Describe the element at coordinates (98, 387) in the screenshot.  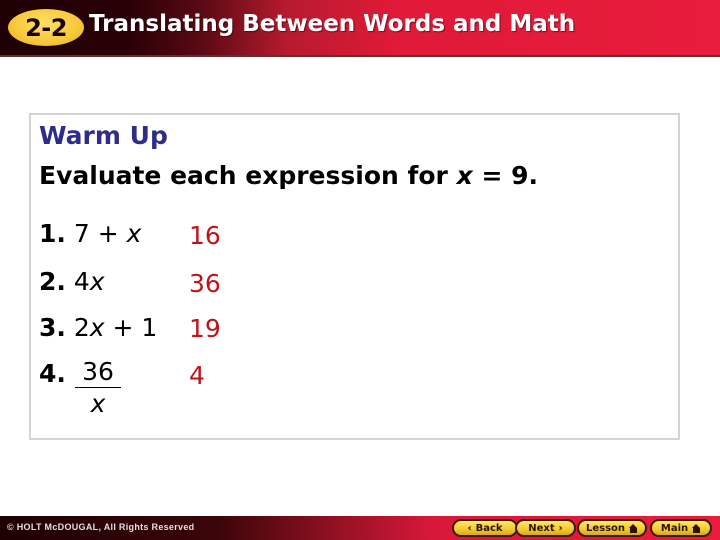
I see `fraction-bar` at that location.